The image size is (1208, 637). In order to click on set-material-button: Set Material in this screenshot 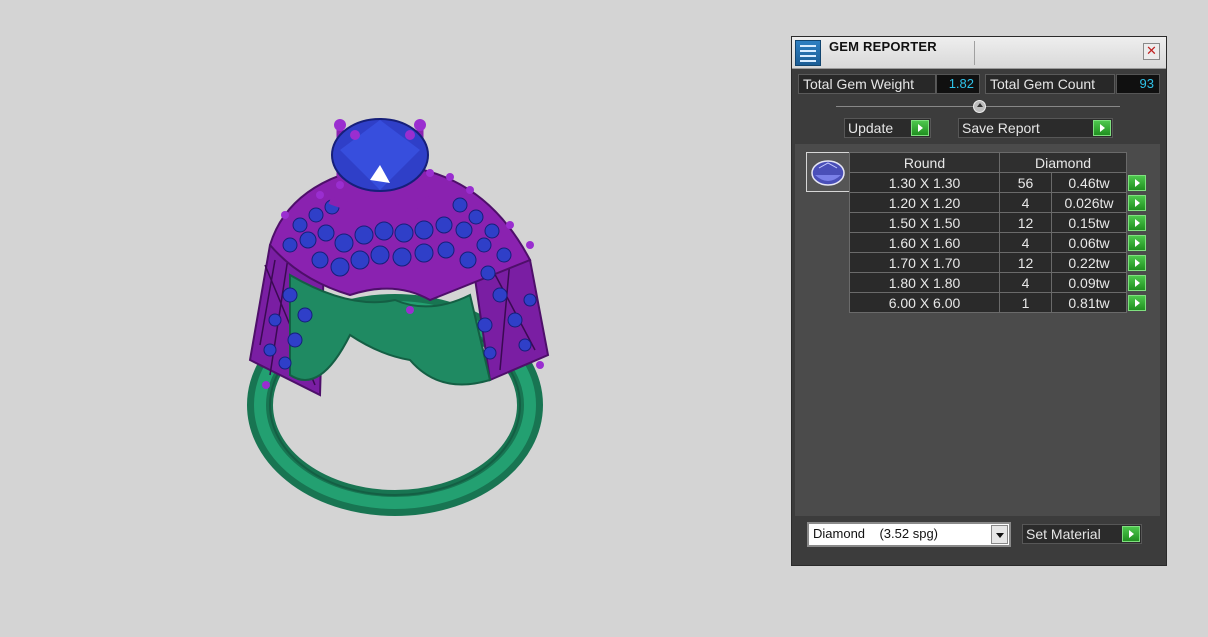, I will do `click(1082, 534)`.